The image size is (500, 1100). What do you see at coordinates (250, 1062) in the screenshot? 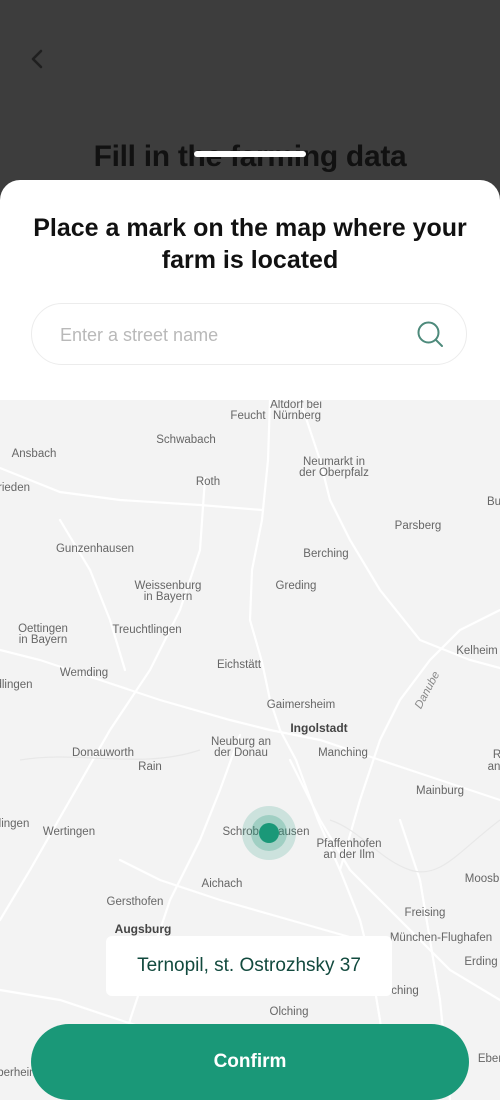
I see `confirm-button: Confirm` at bounding box center [250, 1062].